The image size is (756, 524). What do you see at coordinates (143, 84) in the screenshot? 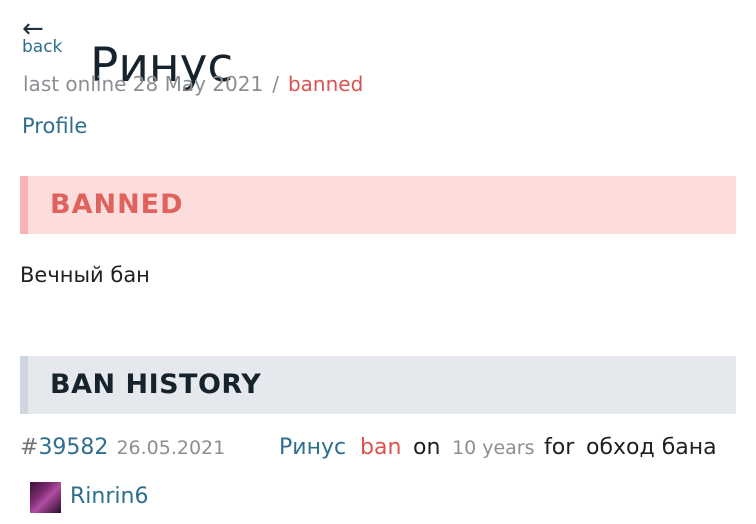
I see `last-online-text: last online 28 May 2021` at bounding box center [143, 84].